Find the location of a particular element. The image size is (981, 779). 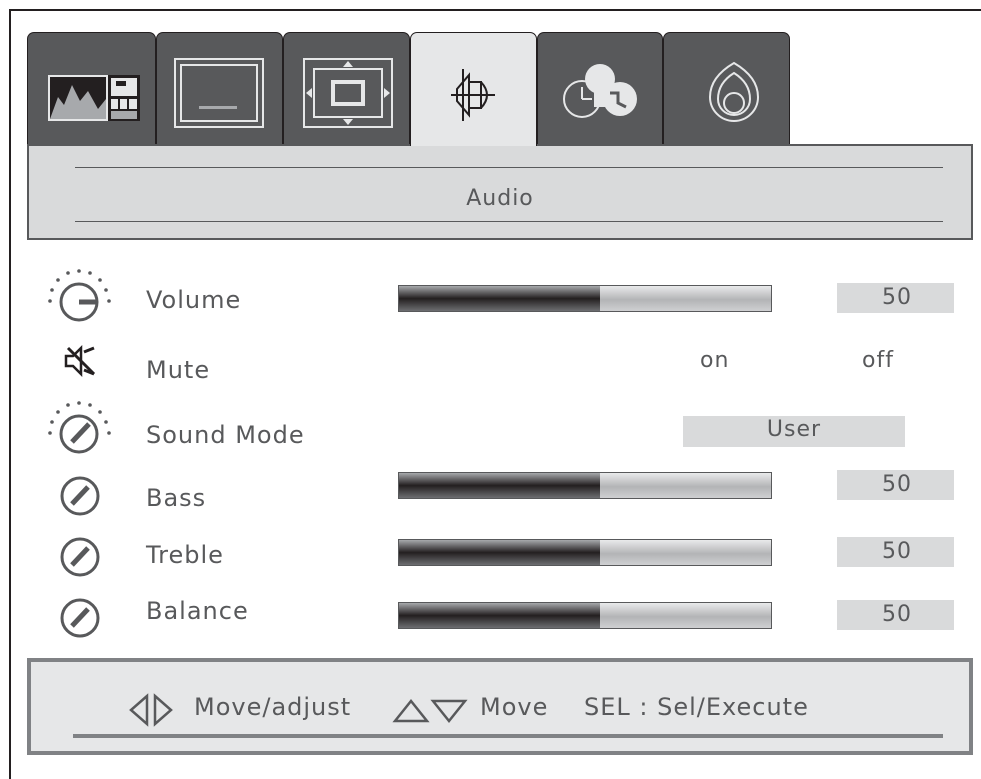

treble-label: Treble is located at coordinates (185, 555).